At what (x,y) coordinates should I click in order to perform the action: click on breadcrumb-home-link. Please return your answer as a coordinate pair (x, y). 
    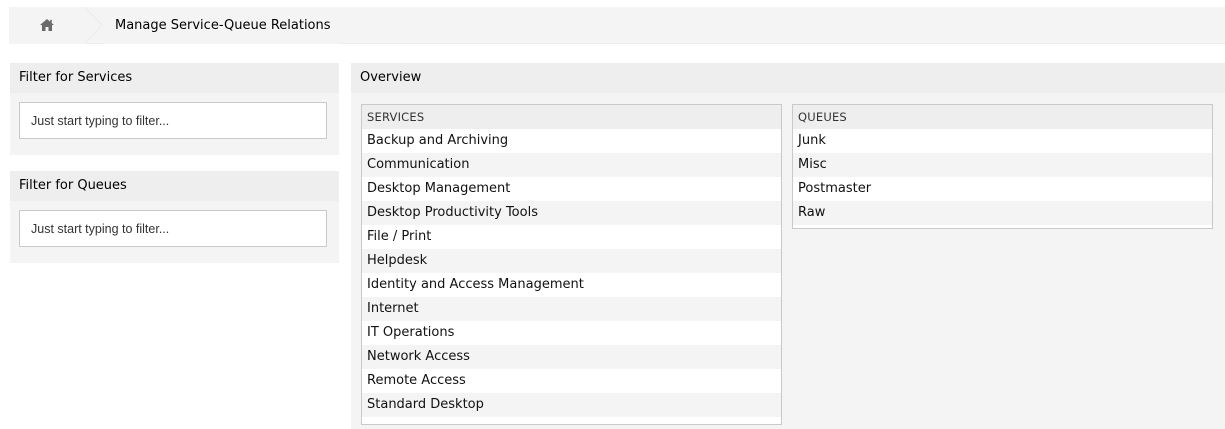
    Looking at the image, I should click on (47, 25).